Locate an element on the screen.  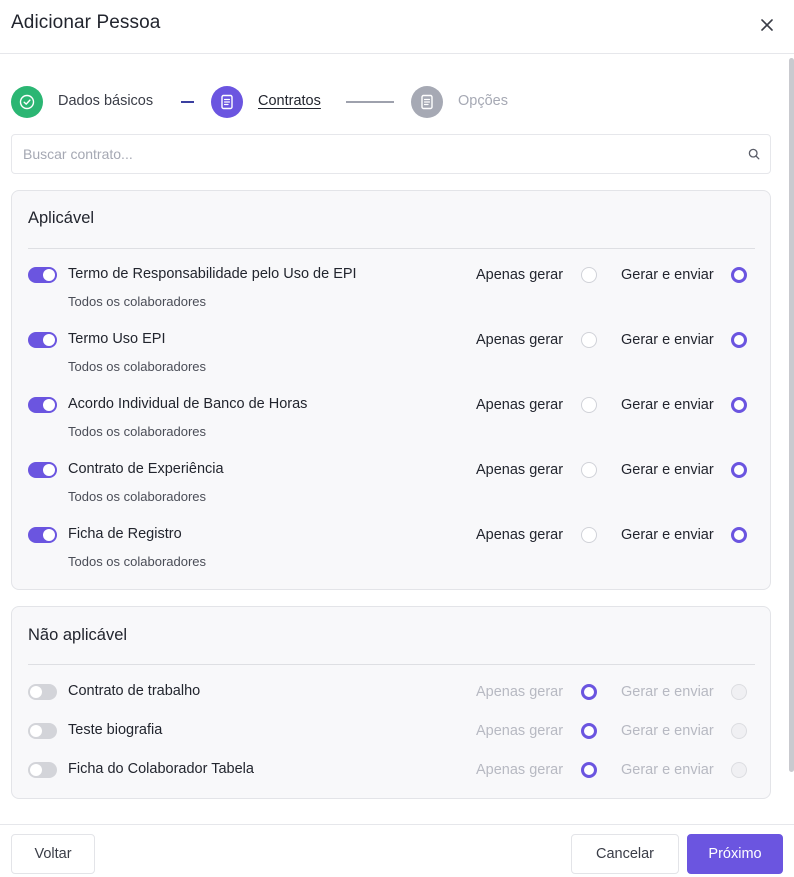
search-icon is located at coordinates (754, 154).